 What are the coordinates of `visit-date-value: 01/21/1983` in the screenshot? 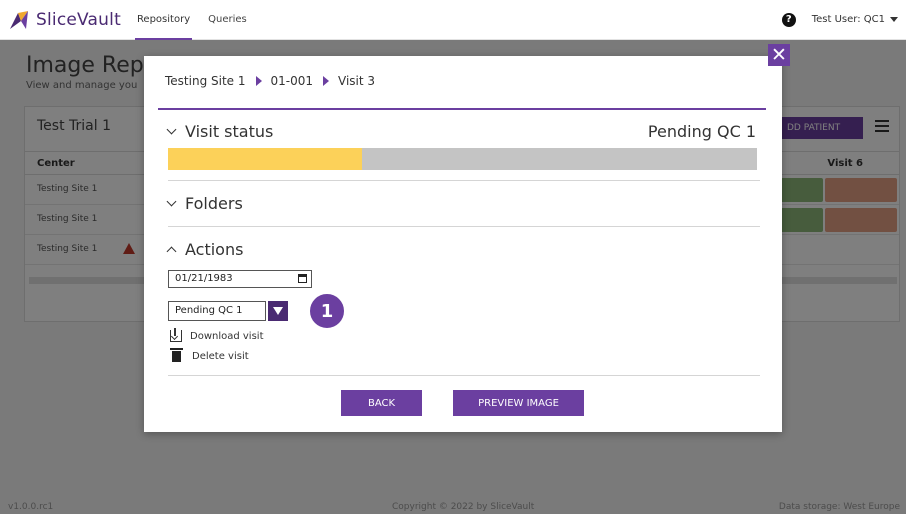 It's located at (204, 278).